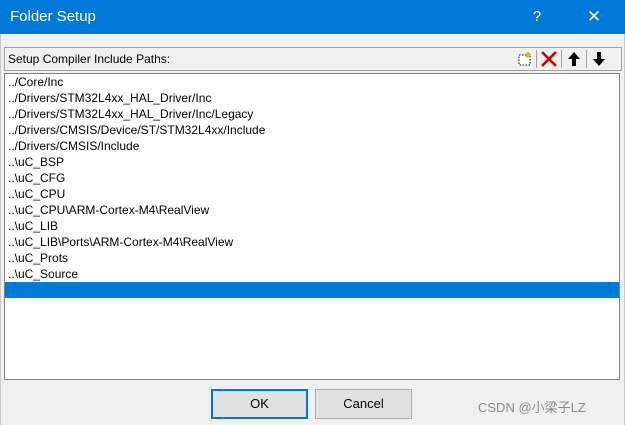  I want to click on arrow-down-icon, so click(599, 59).